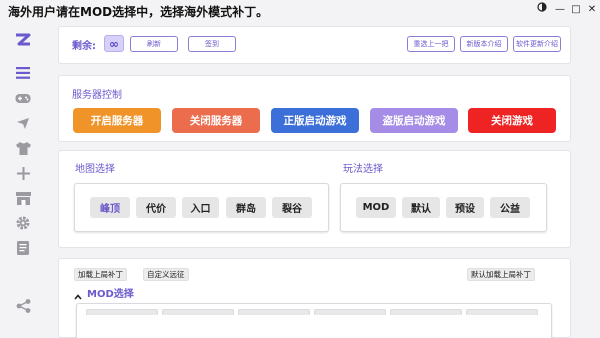  Describe the element at coordinates (484, 44) in the screenshot. I see `new-version-button: 新版本介绍` at that location.